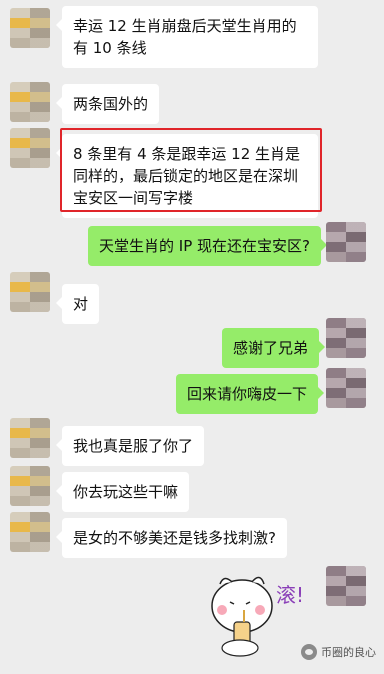 The image size is (384, 674). I want to click on message-text: 是女的不够美还是钱多找刺激?, so click(174, 538).